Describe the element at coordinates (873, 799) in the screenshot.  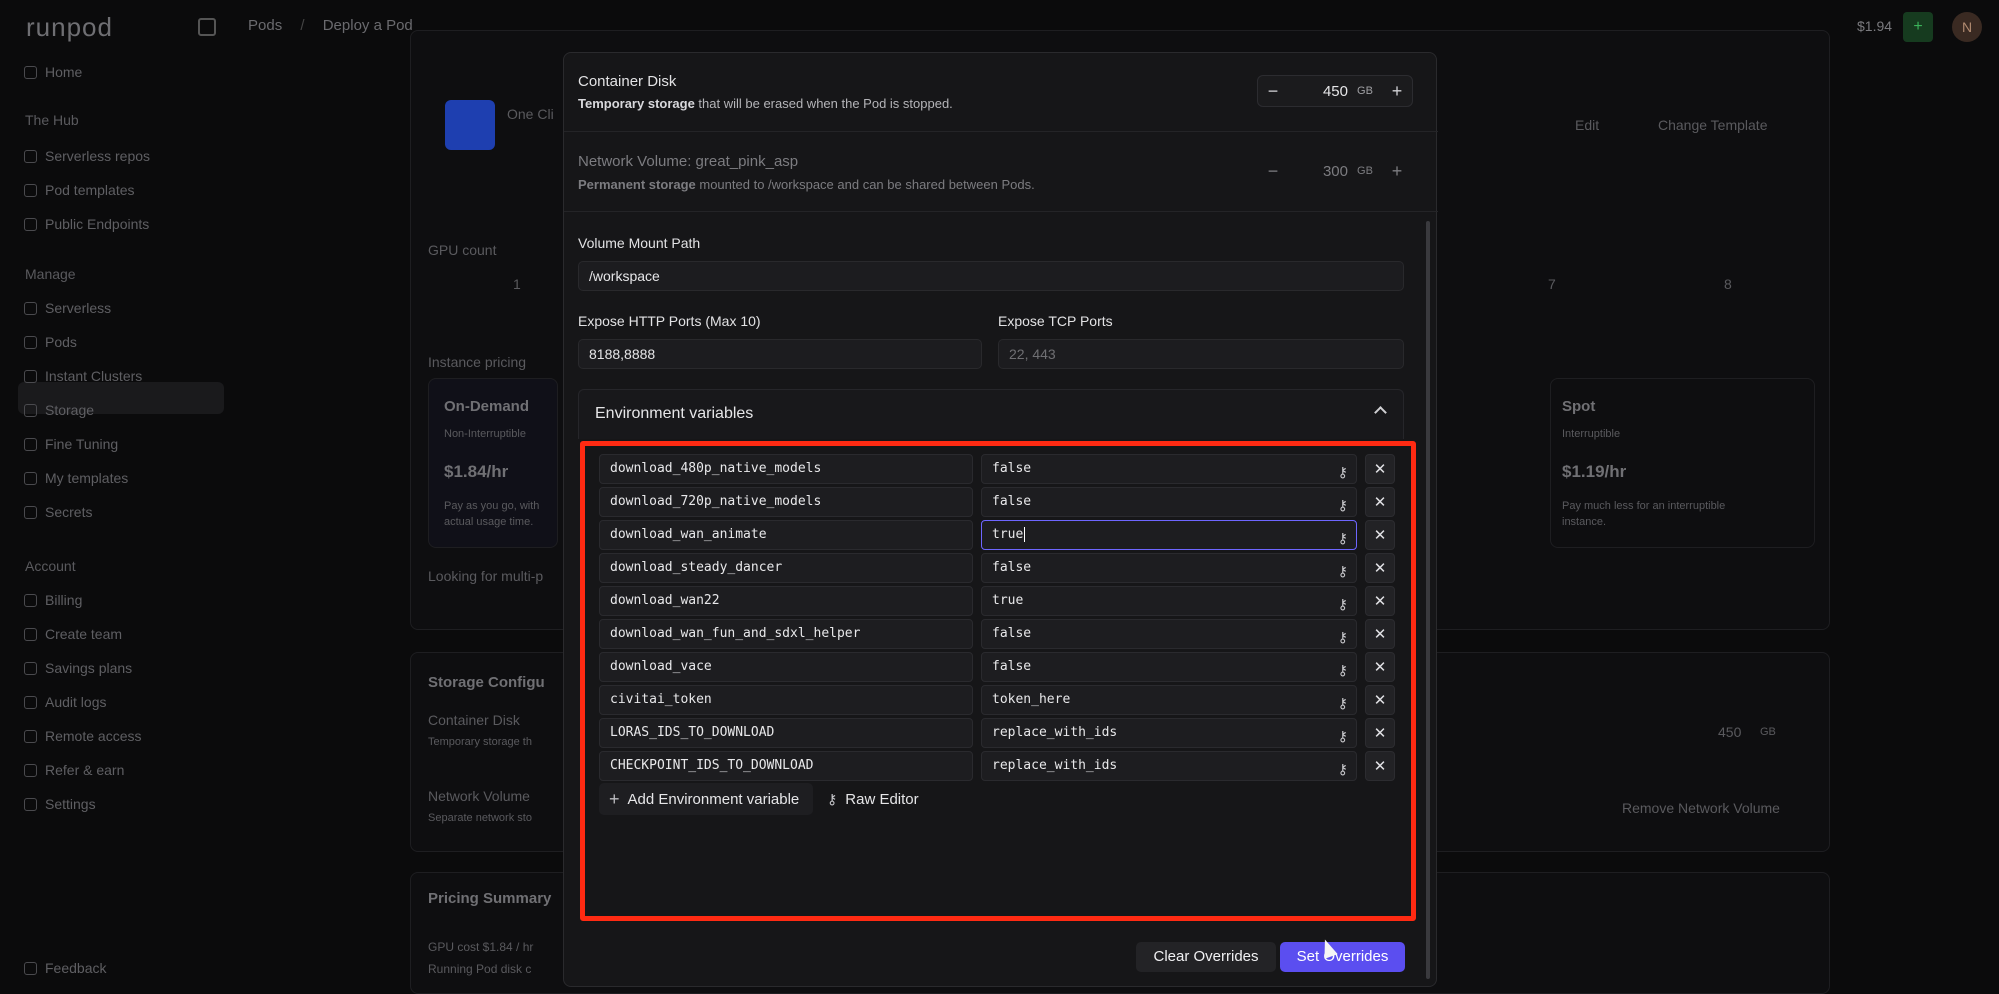
I see `raw-editor-button: ⚷ Raw Editor` at that location.